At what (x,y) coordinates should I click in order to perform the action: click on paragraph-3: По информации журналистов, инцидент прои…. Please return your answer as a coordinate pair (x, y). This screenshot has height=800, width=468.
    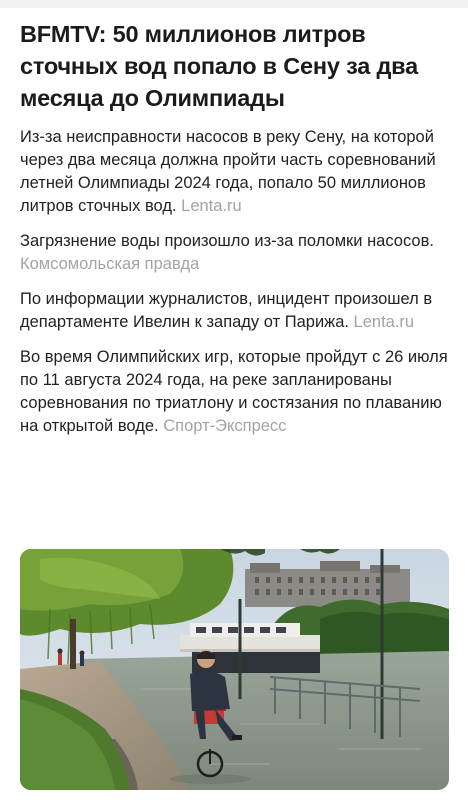
    Looking at the image, I should click on (235, 311).